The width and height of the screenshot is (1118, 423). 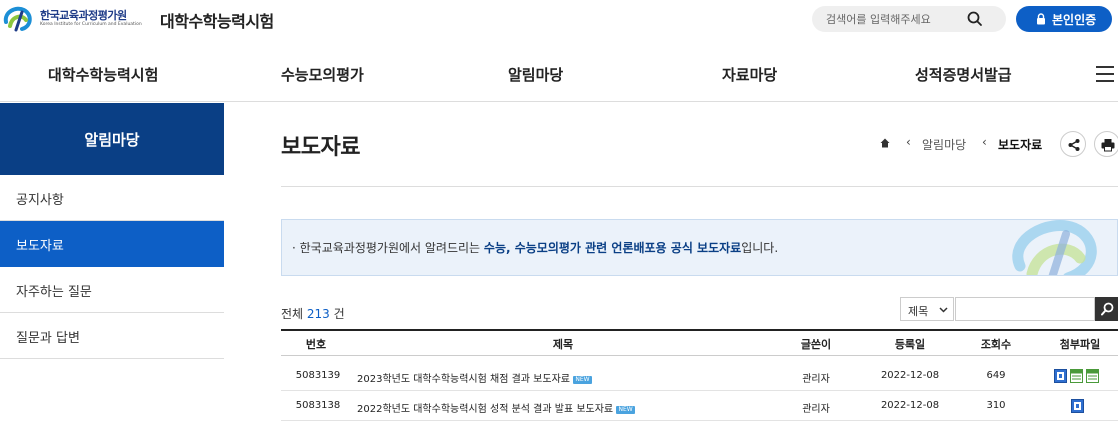 I want to click on count-prefix: 전체, so click(x=294, y=314).